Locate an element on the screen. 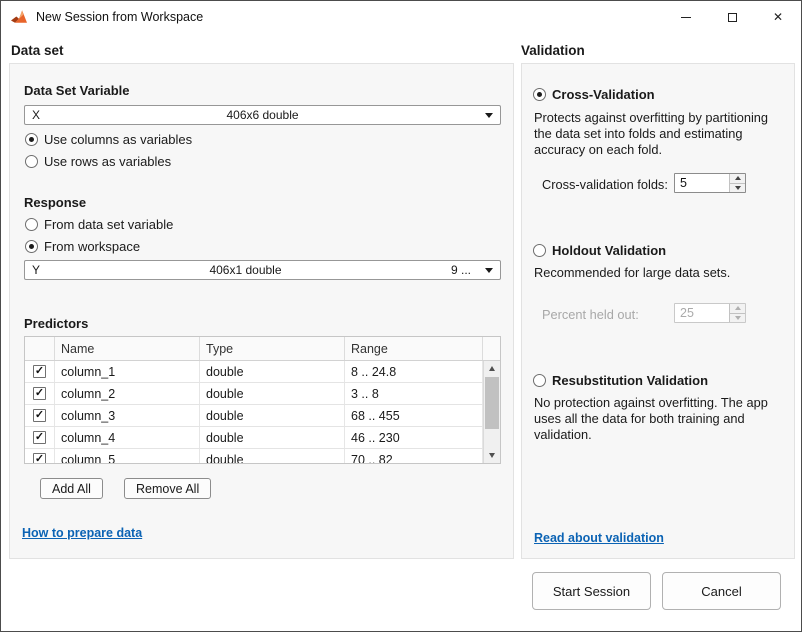  radio-from-dataset-variable: From data set variable is located at coordinates (99, 224).